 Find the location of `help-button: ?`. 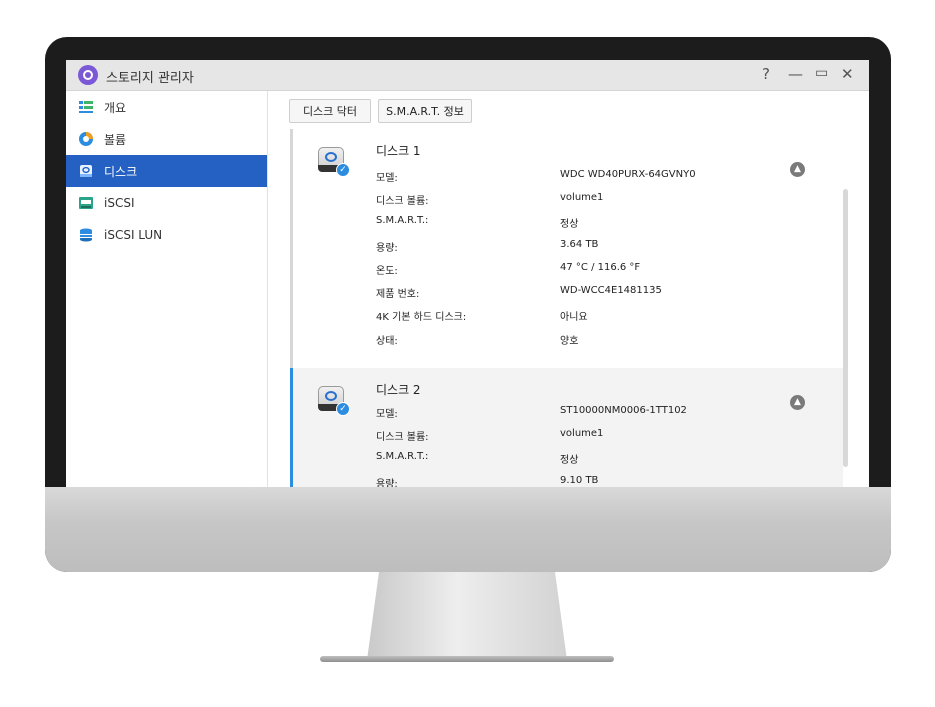

help-button: ? is located at coordinates (766, 74).